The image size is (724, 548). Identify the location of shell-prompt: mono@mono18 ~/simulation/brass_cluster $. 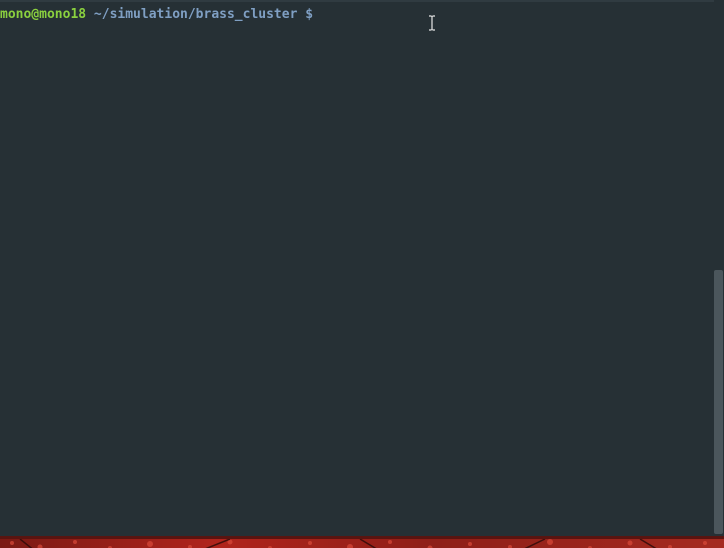
(156, 15).